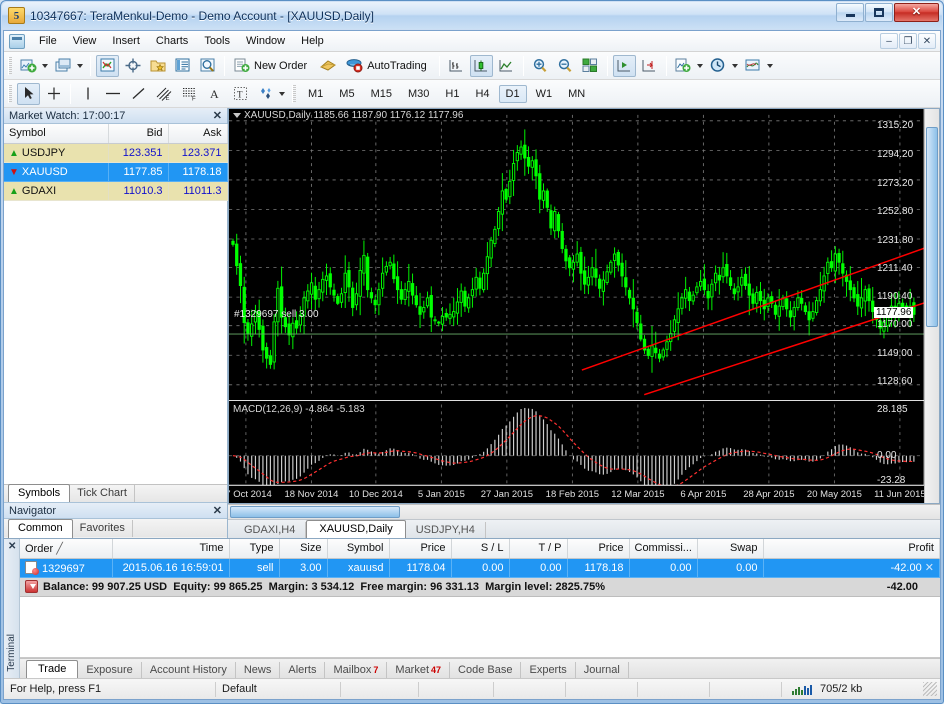  Describe the element at coordinates (240, 94) in the screenshot. I see `text-label-tool-button: T` at that location.